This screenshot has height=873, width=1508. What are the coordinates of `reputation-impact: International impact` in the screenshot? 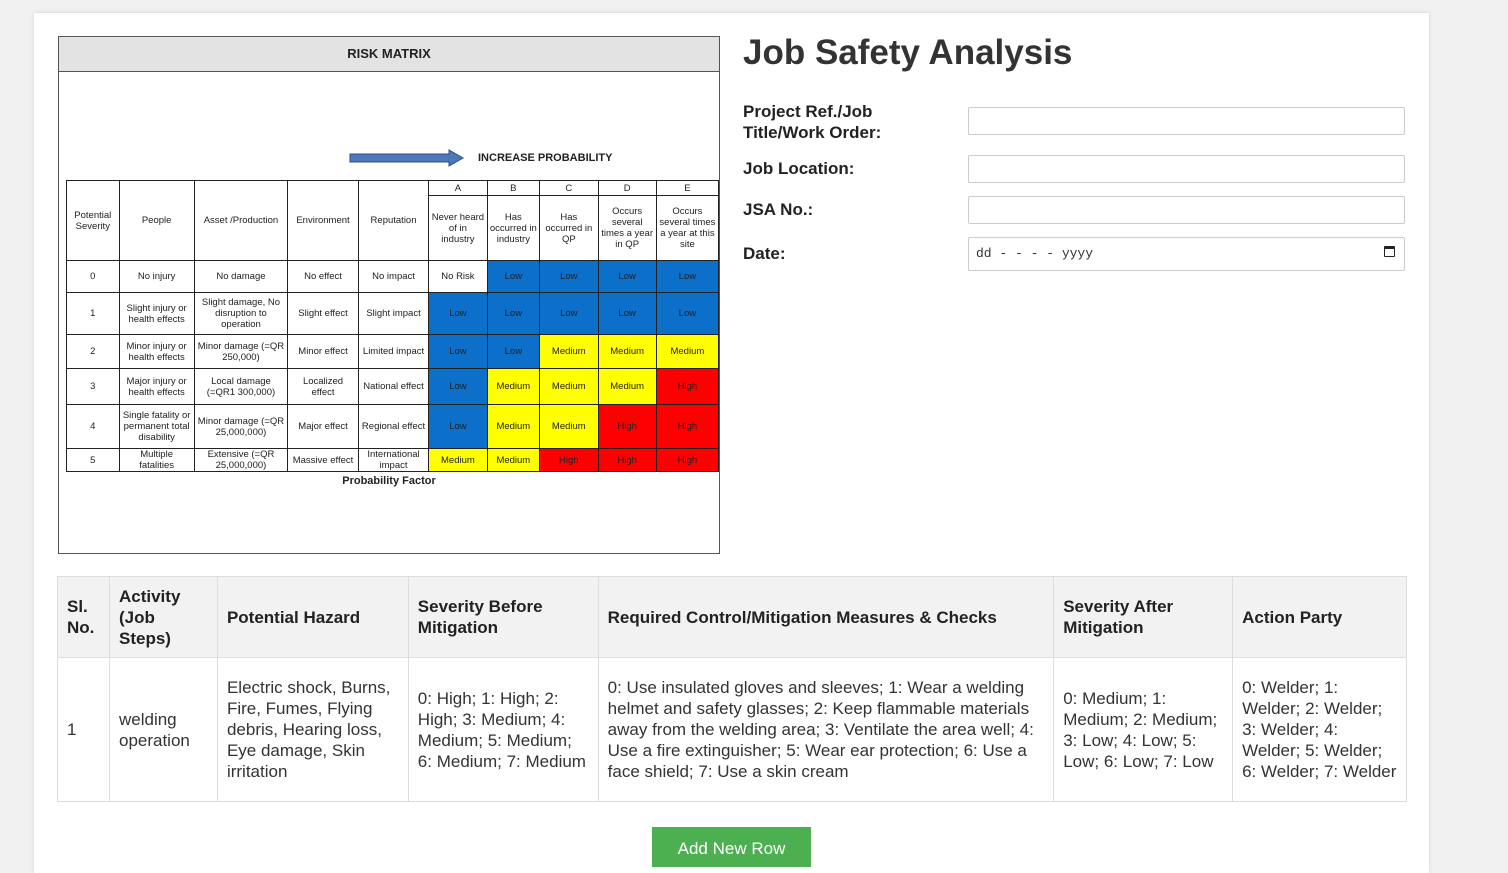 It's located at (393, 460).